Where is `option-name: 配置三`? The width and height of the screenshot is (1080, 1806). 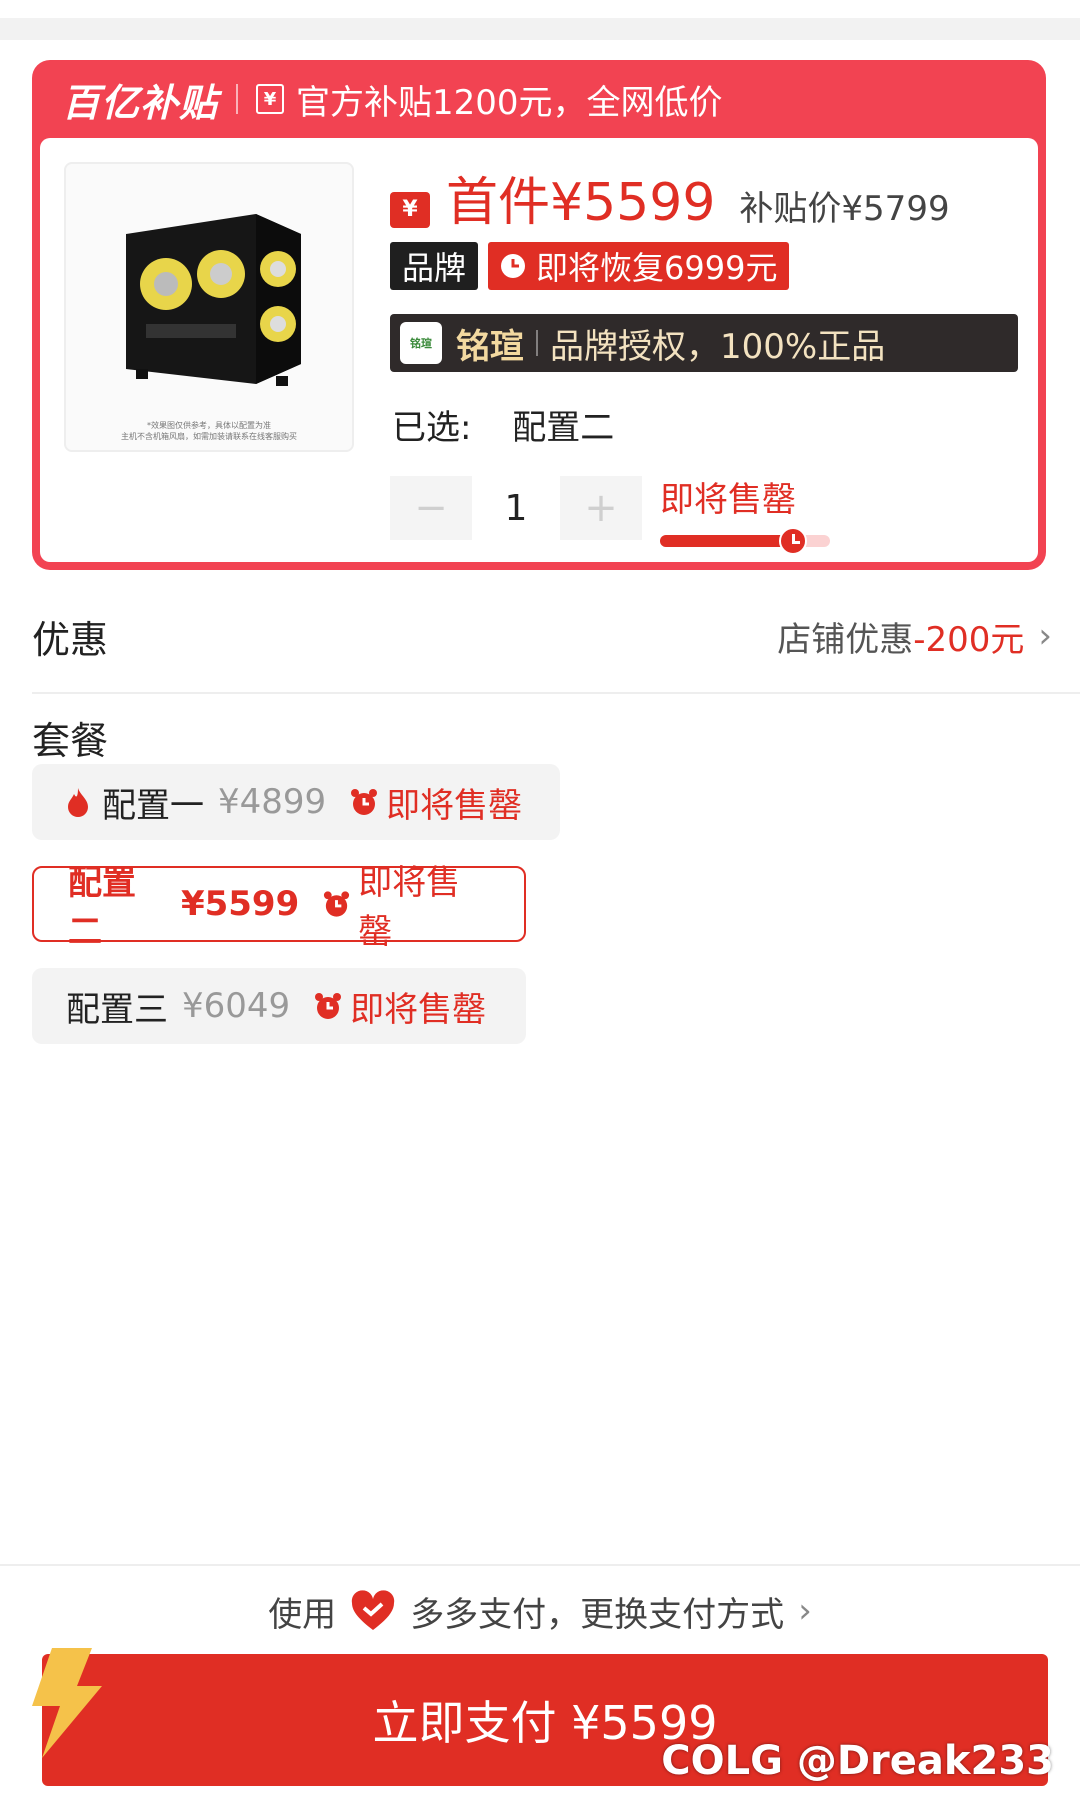 option-name: 配置三 is located at coordinates (117, 1009).